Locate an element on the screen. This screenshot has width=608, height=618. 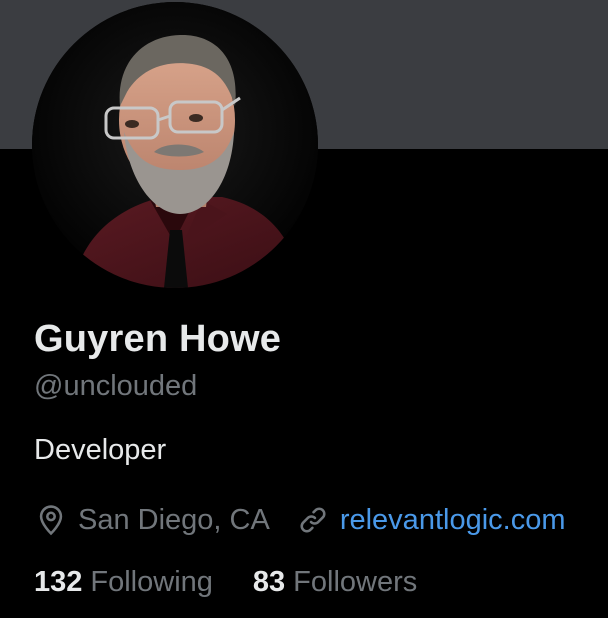
profile-name: Guyren Howe is located at coordinates (158, 339).